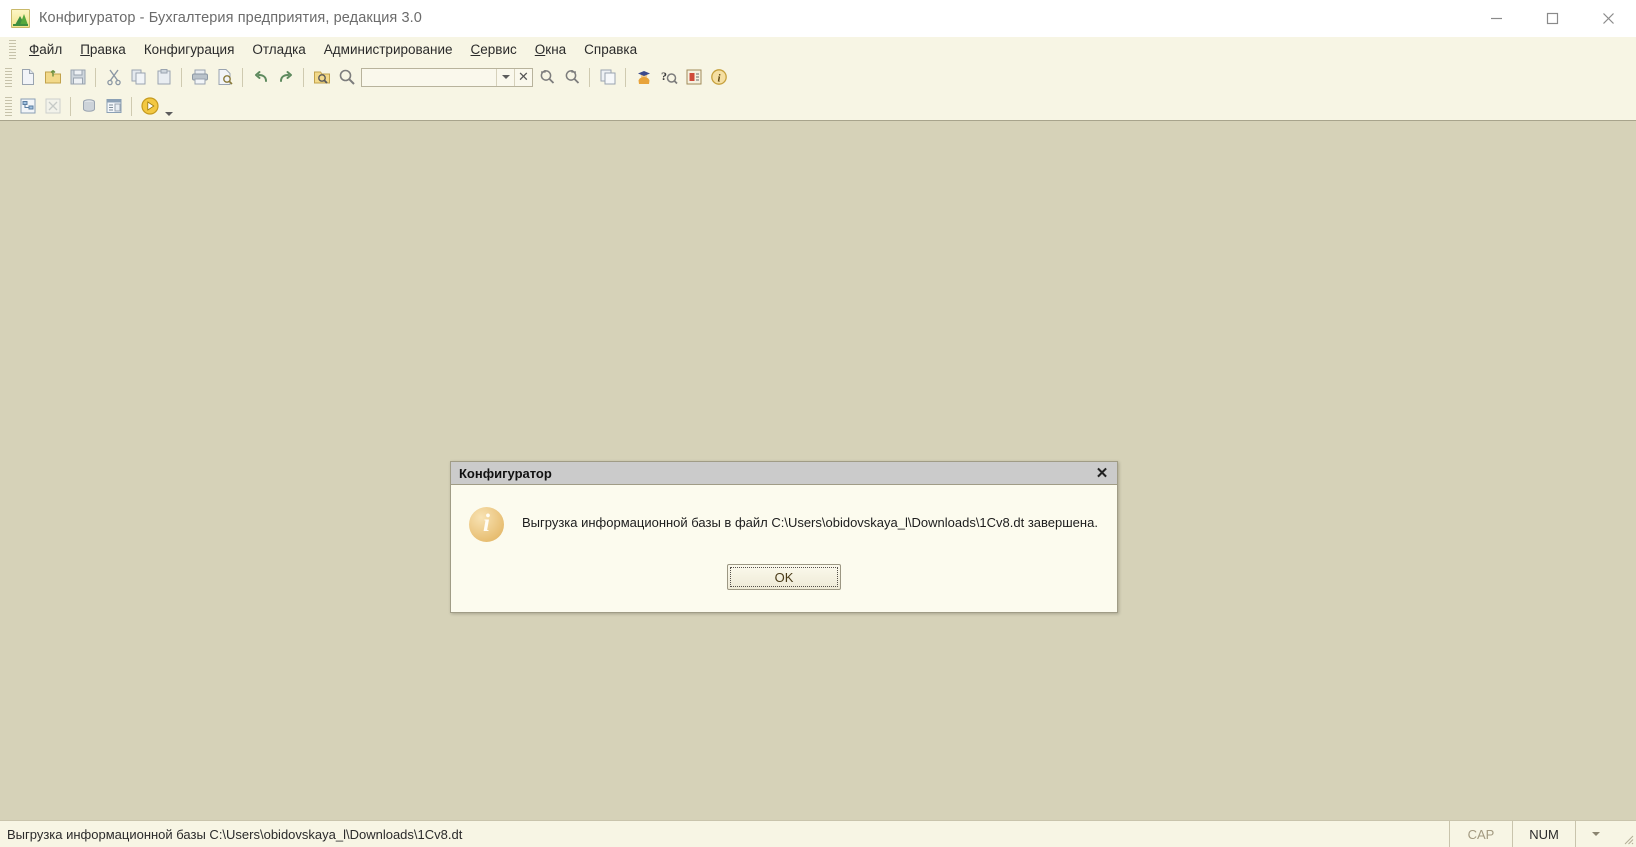 Image resolution: width=1636 pixels, height=847 pixels. I want to click on menu-administration: Администрирование, so click(388, 49).